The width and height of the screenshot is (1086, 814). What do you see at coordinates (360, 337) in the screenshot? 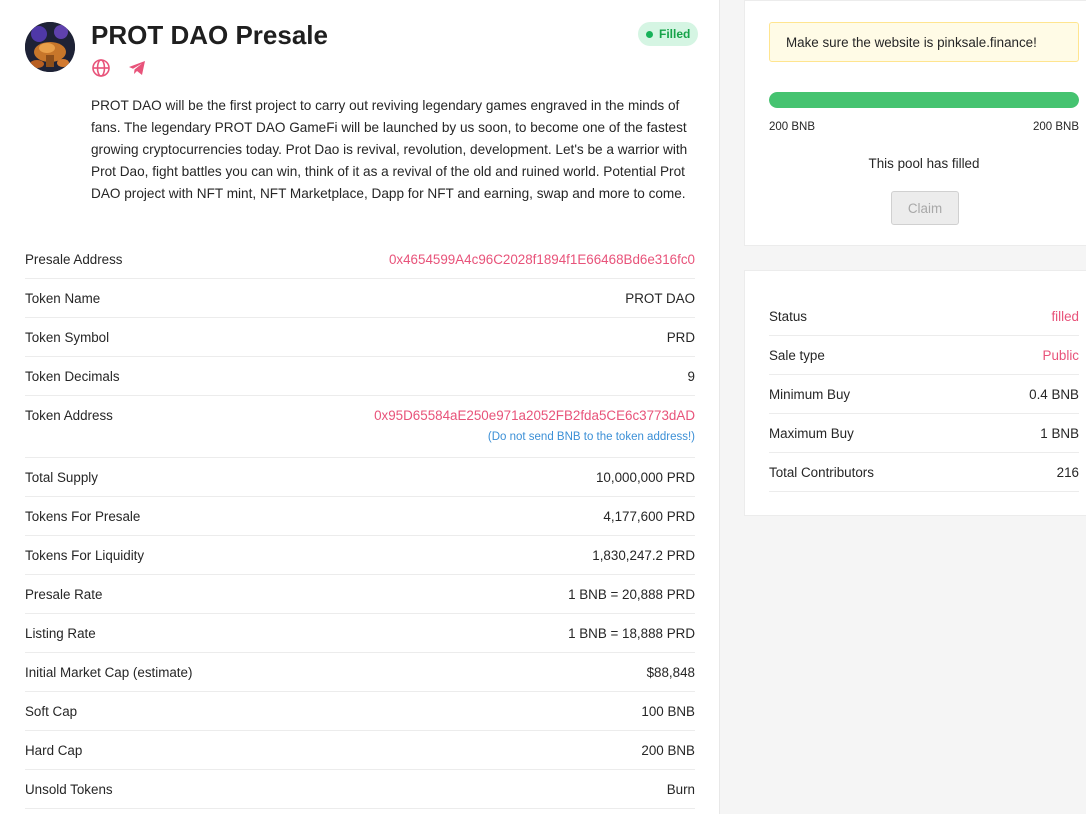
I see `detail-row-token-symbol: Token Symbol PRD` at bounding box center [360, 337].